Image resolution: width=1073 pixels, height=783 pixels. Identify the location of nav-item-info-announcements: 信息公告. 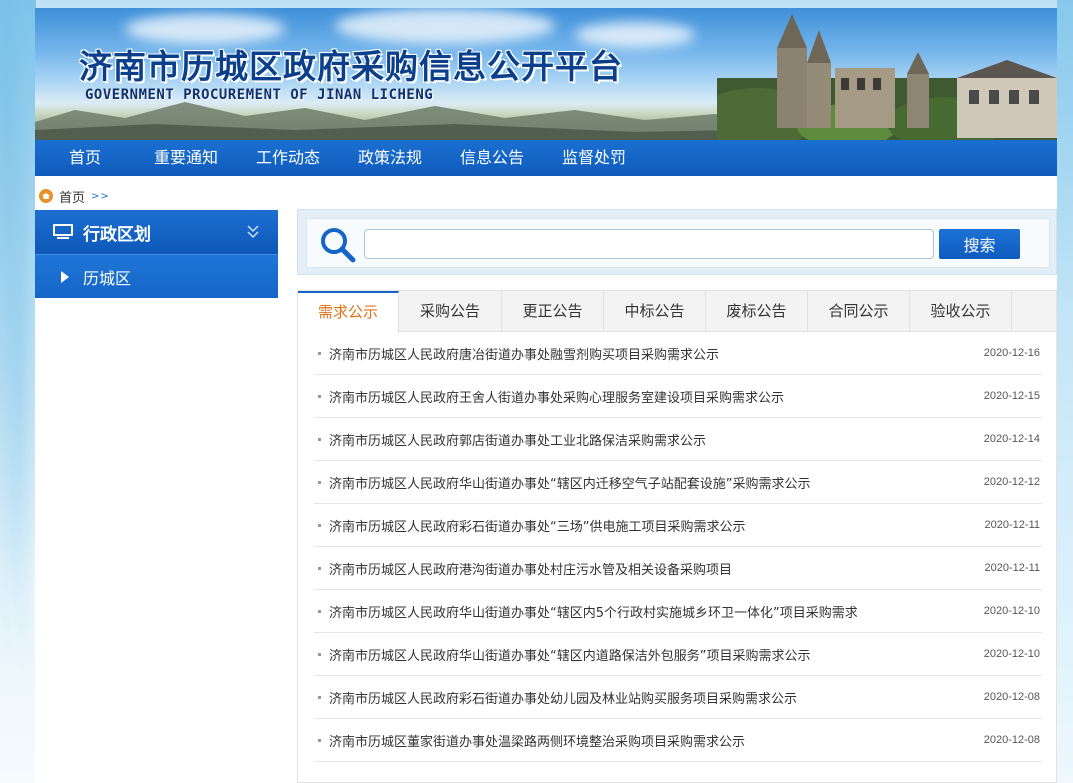
(492, 158).